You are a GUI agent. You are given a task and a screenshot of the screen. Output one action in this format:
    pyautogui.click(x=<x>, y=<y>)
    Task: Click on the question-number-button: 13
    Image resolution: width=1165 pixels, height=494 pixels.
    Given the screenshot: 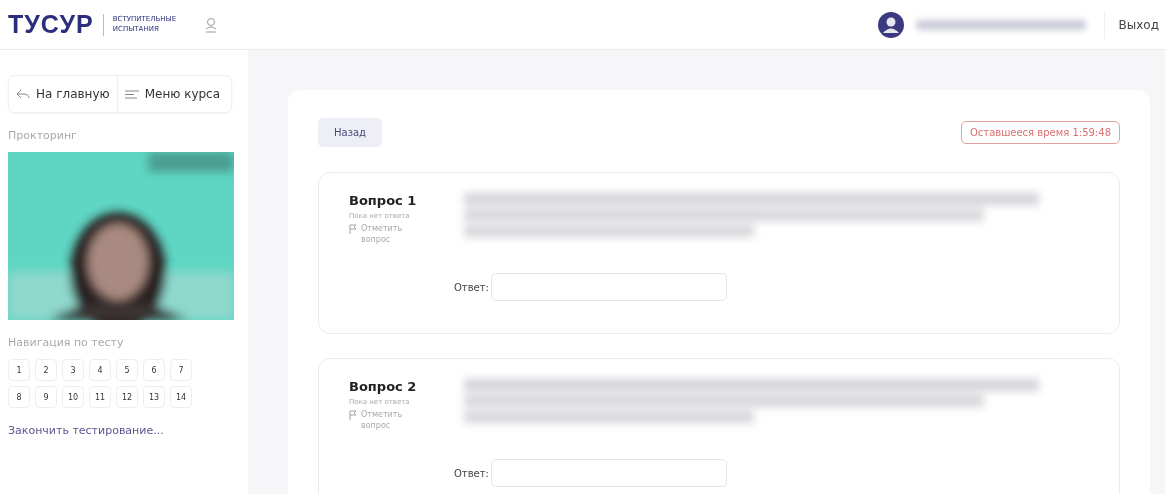 What is the action you would take?
    pyautogui.click(x=154, y=397)
    